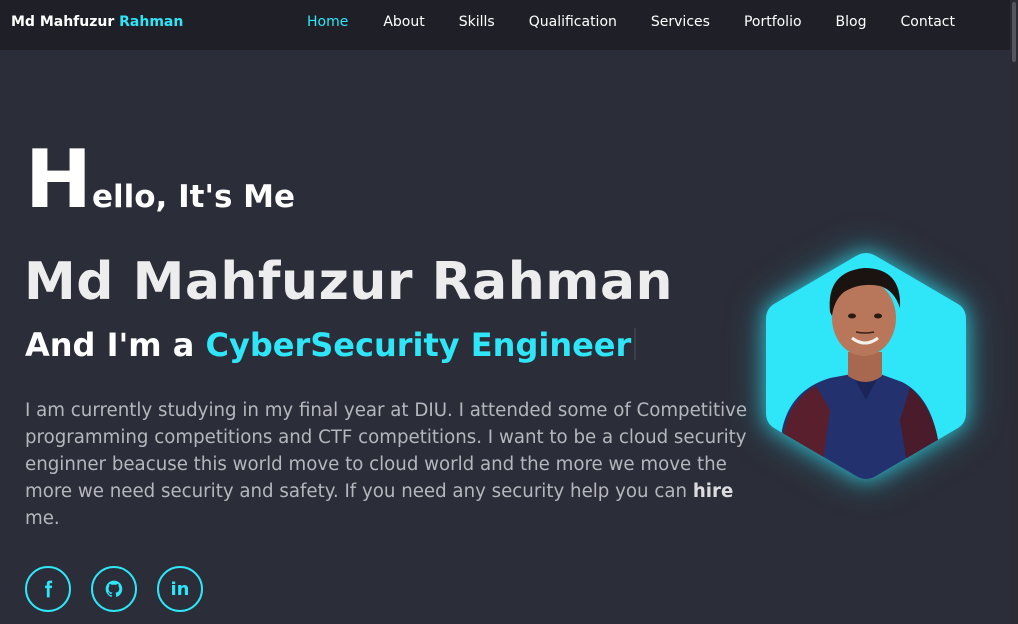 The height and width of the screenshot is (624, 1018). I want to click on site-logo: Md Mahfuzur Rahman, so click(97, 22).